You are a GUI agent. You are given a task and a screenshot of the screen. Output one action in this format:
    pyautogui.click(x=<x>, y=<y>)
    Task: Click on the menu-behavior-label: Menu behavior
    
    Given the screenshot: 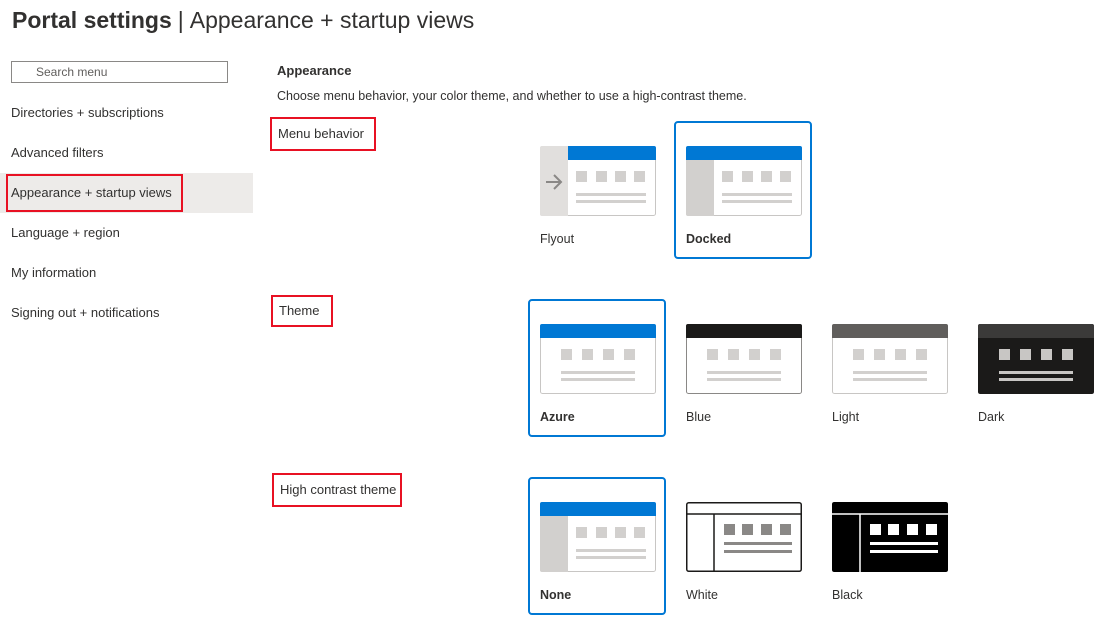 What is the action you would take?
    pyautogui.click(x=323, y=134)
    